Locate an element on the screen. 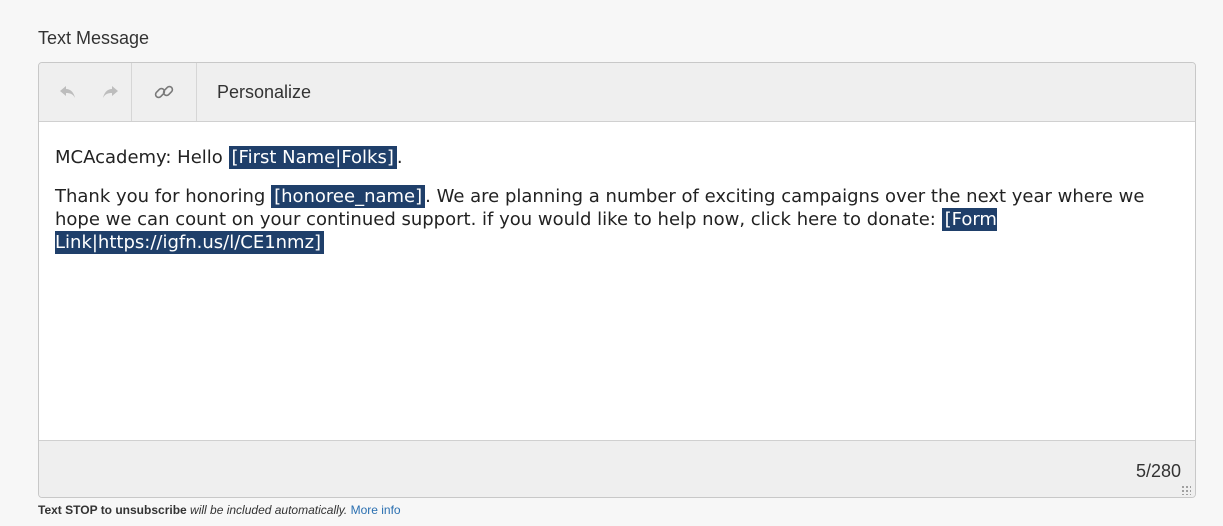 The width and height of the screenshot is (1223, 526). section-label: Text Message is located at coordinates (94, 38).